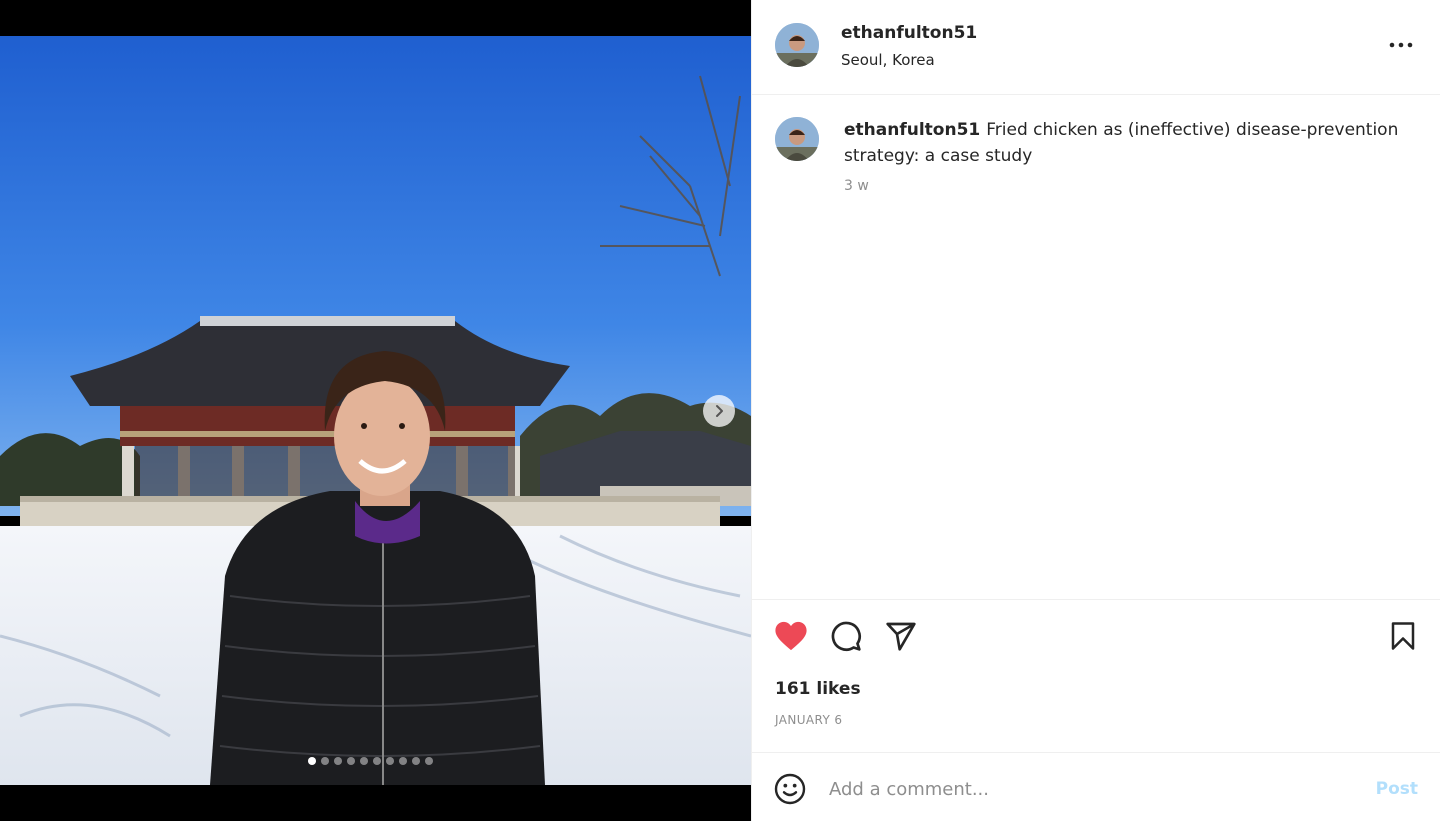 The height and width of the screenshot is (821, 1440). What do you see at coordinates (808, 720) in the screenshot?
I see `post-date: JANUARY 6` at bounding box center [808, 720].